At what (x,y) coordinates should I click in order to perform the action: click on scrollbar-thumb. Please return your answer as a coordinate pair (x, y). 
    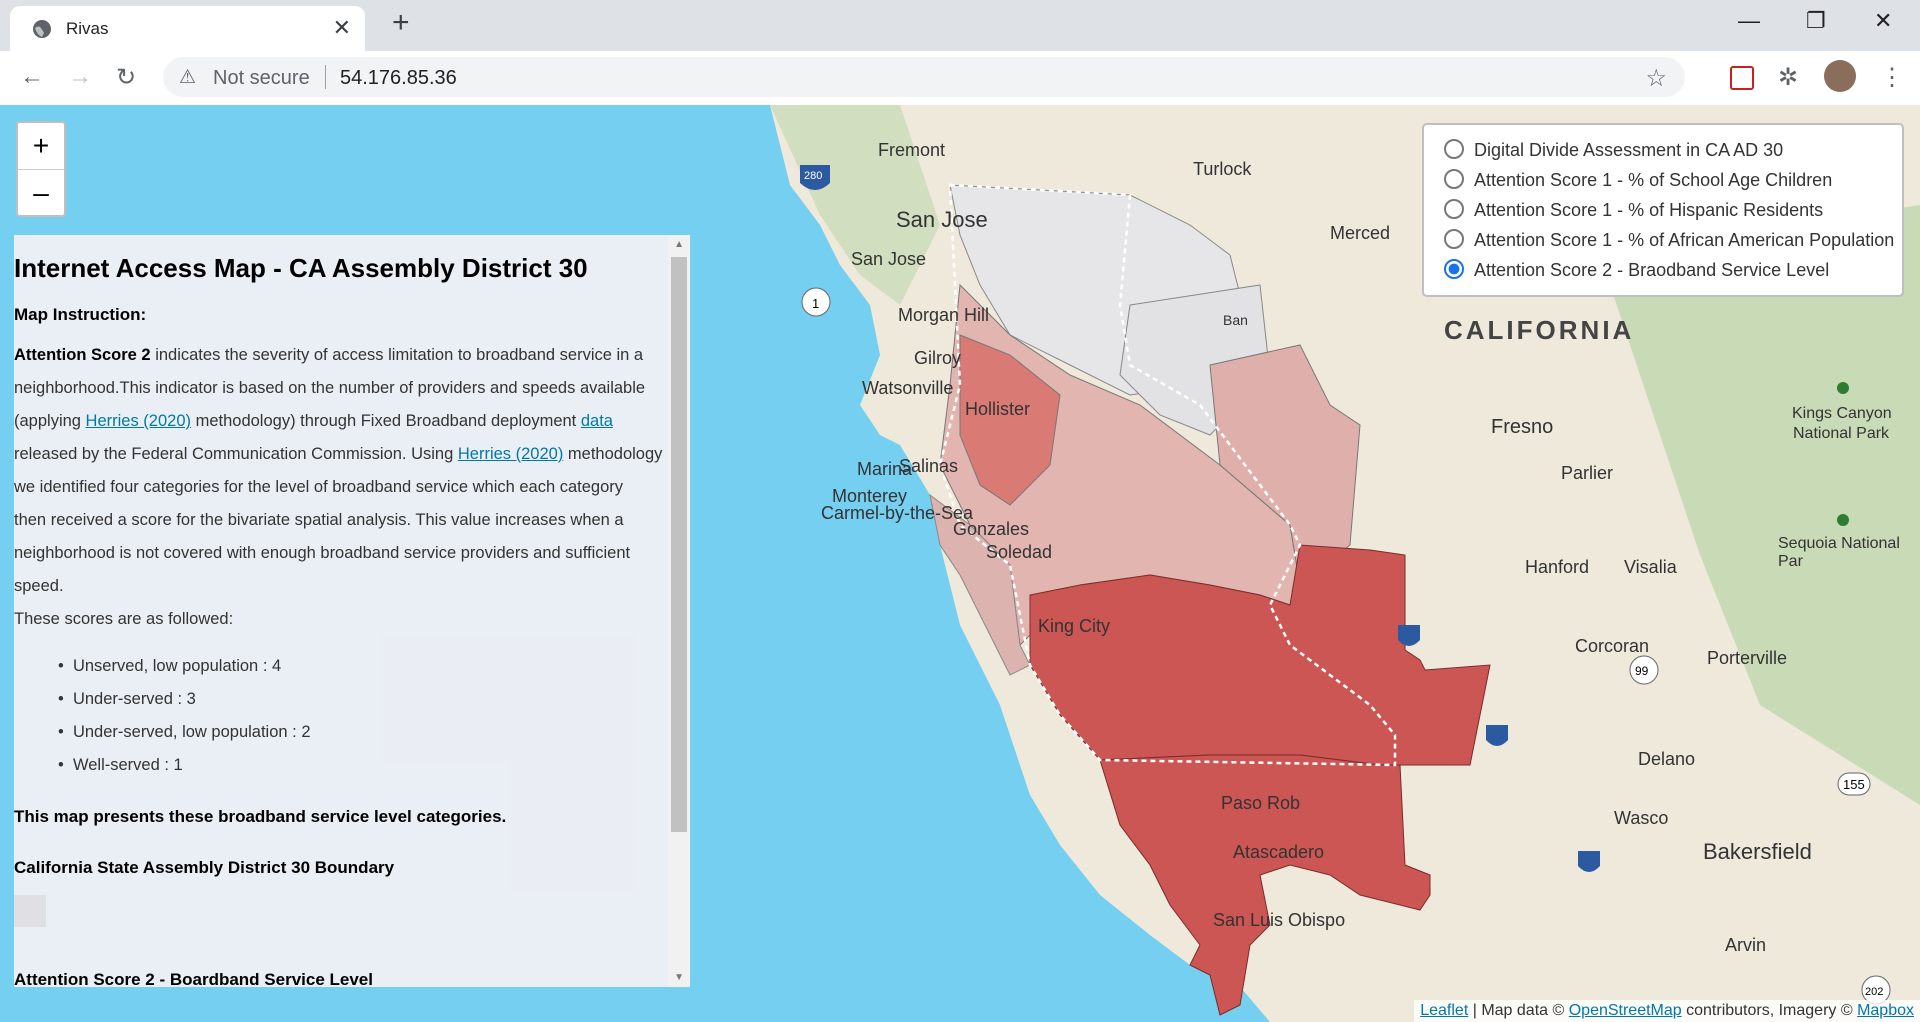
    Looking at the image, I should click on (679, 544).